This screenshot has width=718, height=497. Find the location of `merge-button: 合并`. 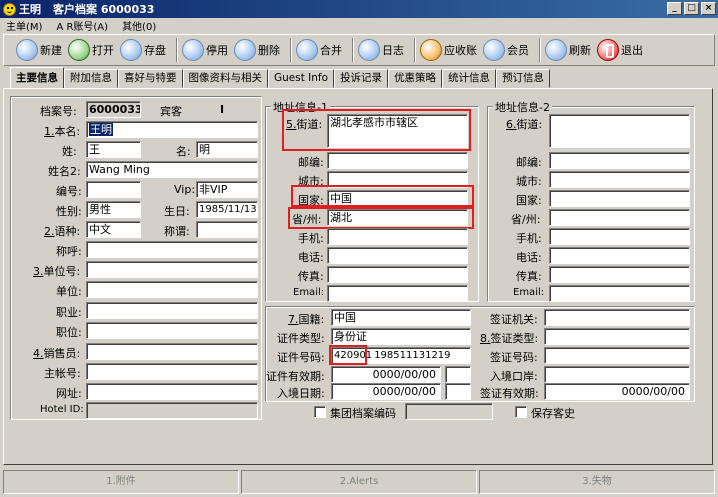

merge-button: 合并 is located at coordinates (319, 50).